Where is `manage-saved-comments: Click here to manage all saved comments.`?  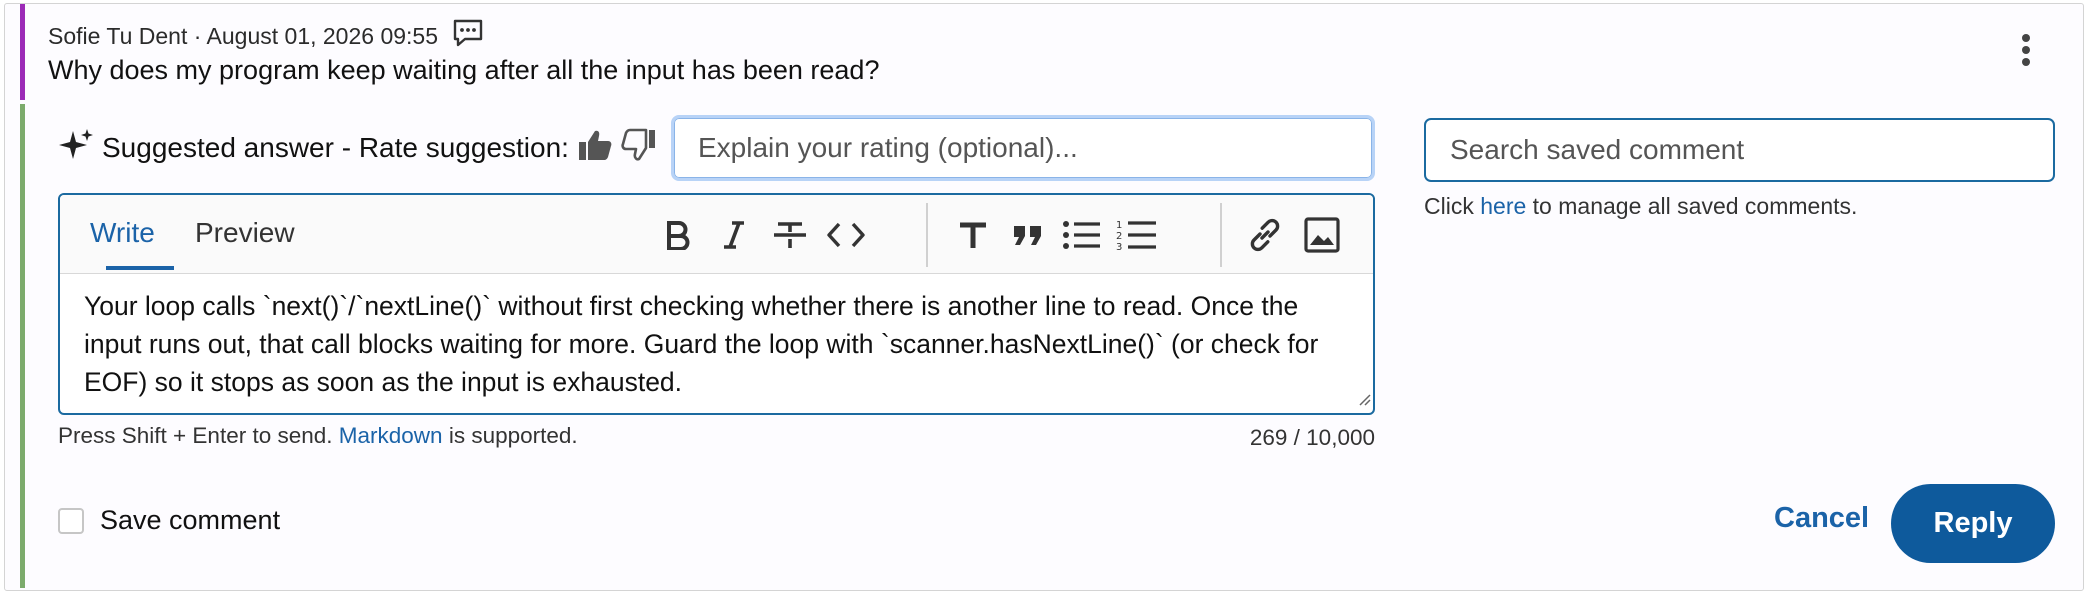
manage-saved-comments: Click here to manage all saved comments. is located at coordinates (1641, 206).